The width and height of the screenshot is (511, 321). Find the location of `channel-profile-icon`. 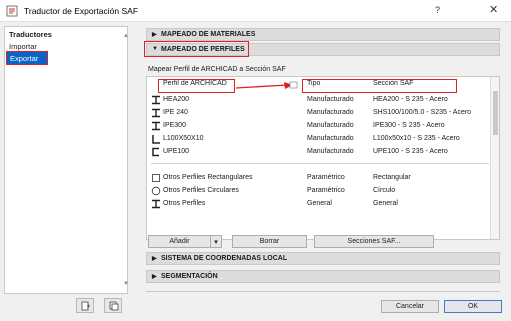

channel-profile-icon is located at coordinates (155, 152).